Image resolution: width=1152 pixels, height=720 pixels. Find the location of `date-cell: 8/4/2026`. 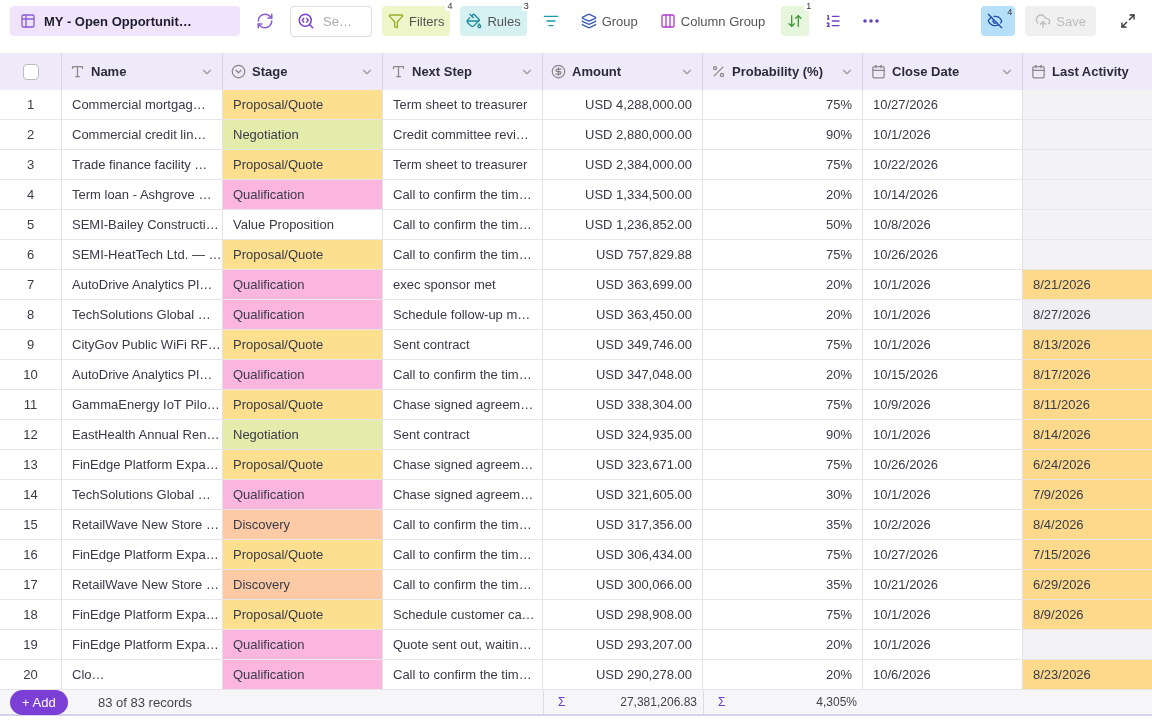

date-cell: 8/4/2026 is located at coordinates (1087, 524).